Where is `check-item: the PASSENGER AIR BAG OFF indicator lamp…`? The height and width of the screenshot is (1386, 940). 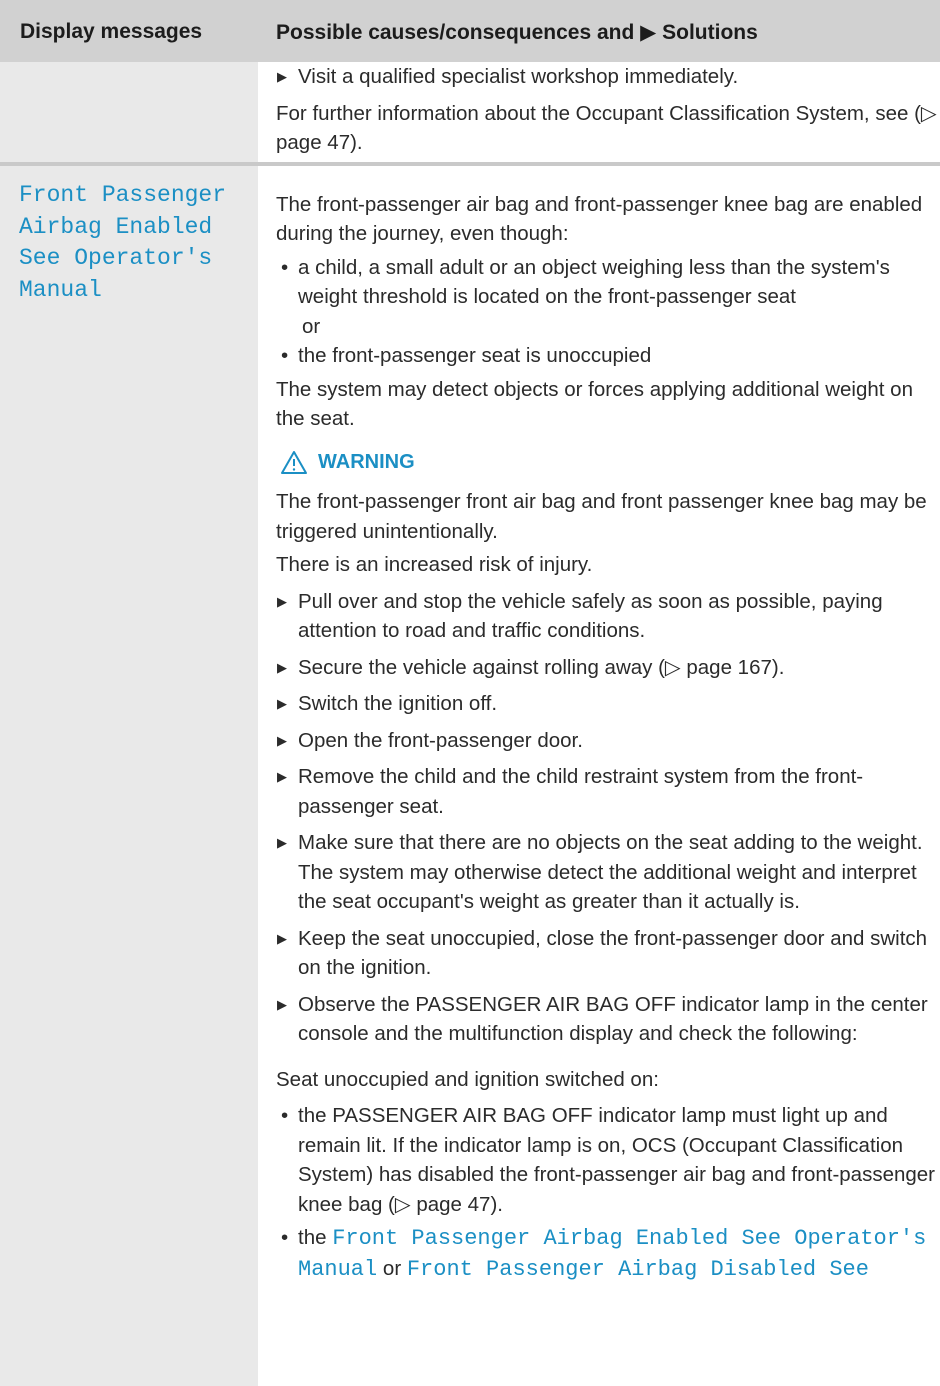
check-item: the PASSENGER AIR BAG OFF indicator lamp… is located at coordinates (608, 1160).